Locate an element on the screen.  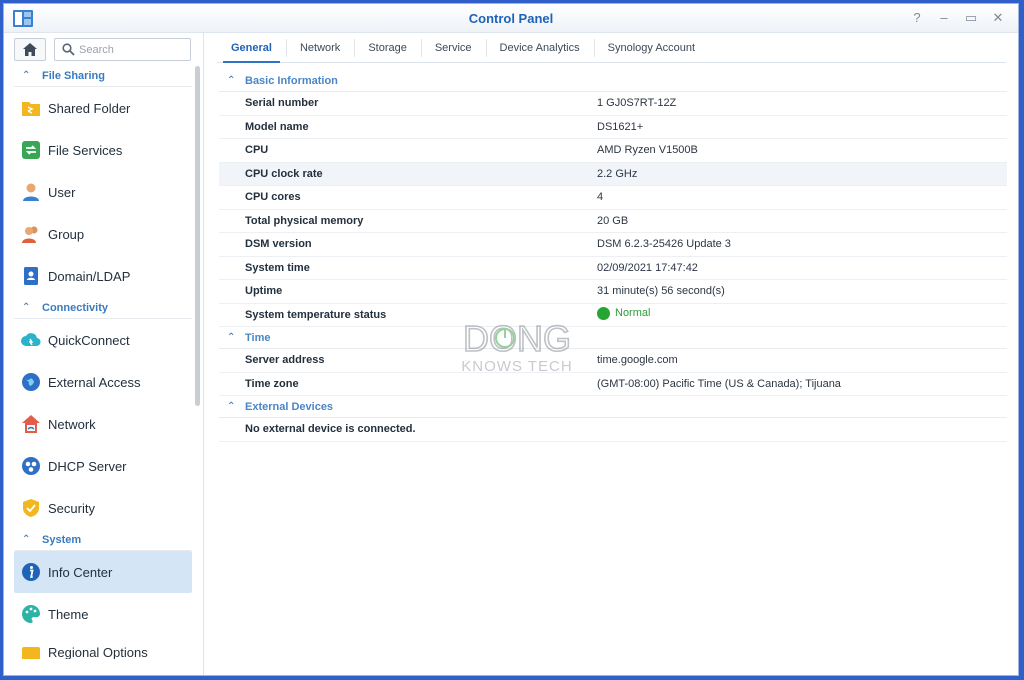
help-button: ? is located at coordinates (917, 18).